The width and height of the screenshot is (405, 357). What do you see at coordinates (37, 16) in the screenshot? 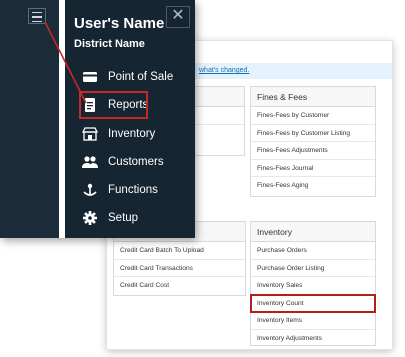
I see `hamburger-menu-icon` at bounding box center [37, 16].